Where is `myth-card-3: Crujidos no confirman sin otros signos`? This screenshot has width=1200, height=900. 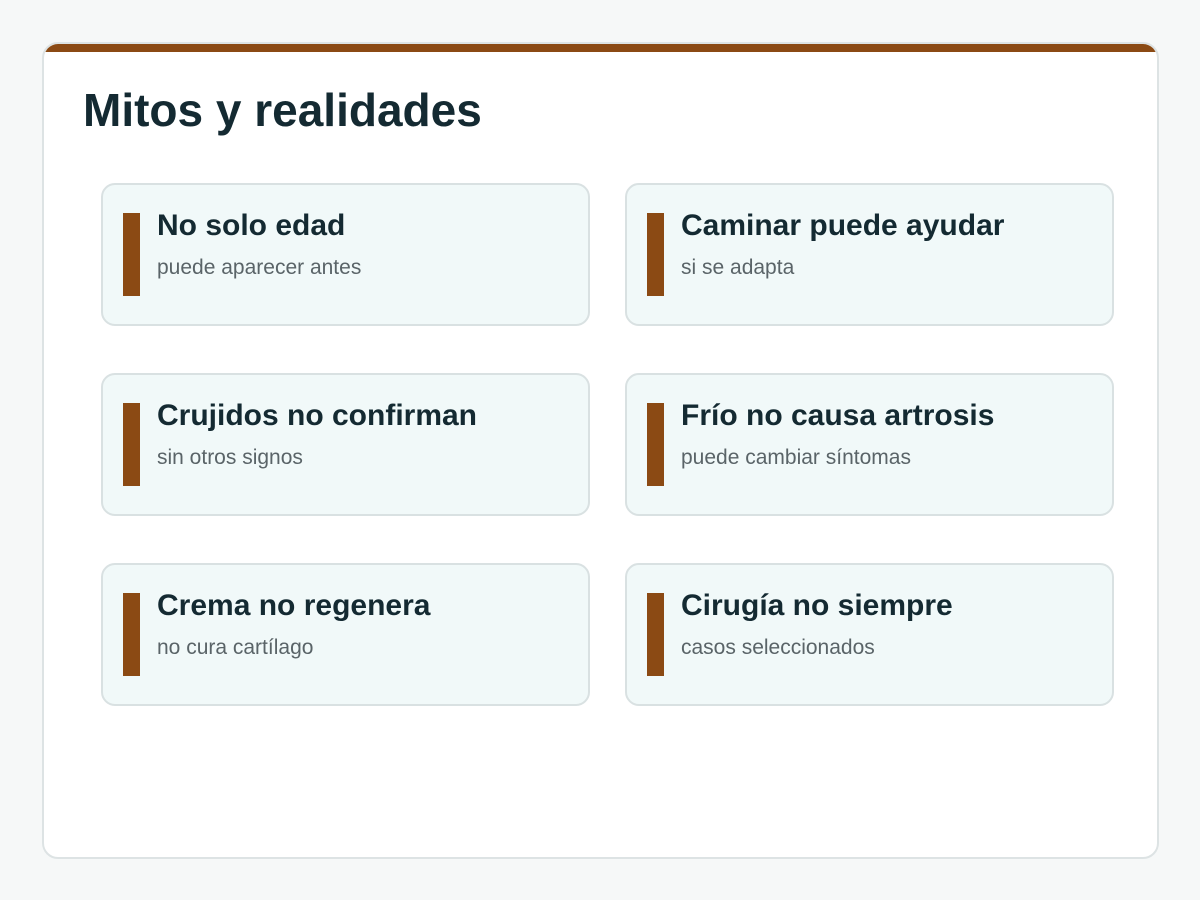
myth-card-3: Crujidos no confirman sin otros signos is located at coordinates (345, 444).